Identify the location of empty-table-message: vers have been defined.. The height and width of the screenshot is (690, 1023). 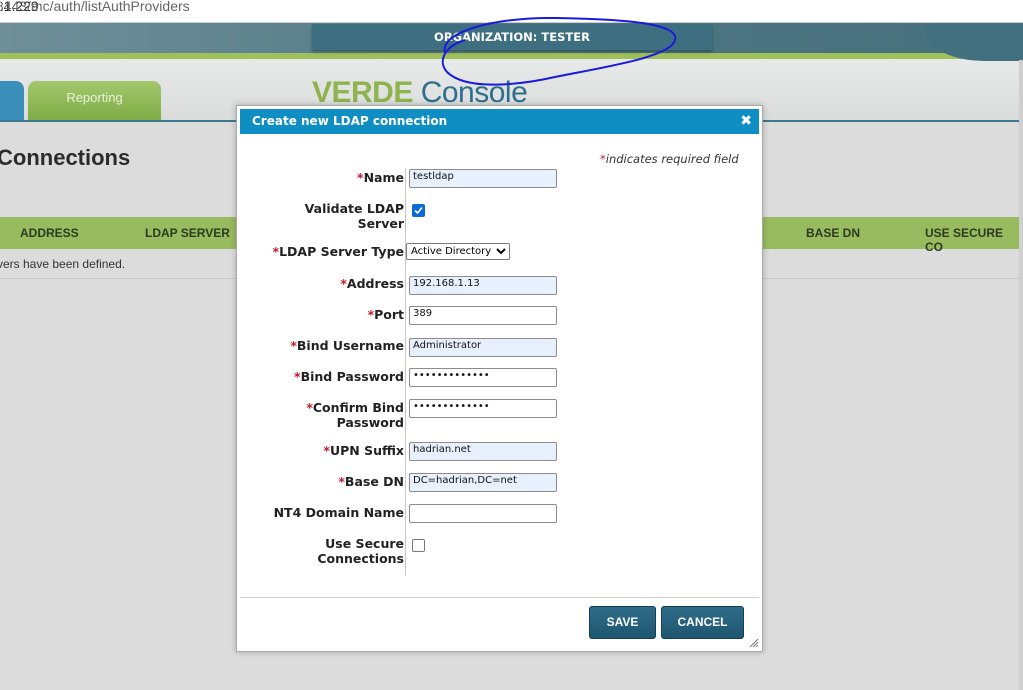
(63, 264).